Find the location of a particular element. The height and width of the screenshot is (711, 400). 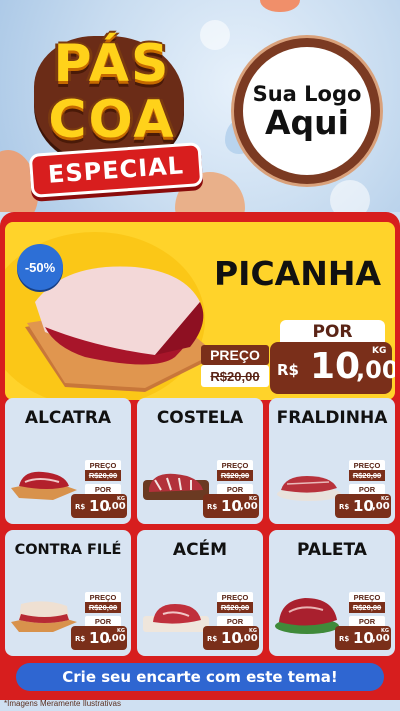

disclaimer-text: *Imagens Meramente Ilustrativas is located at coordinates (62, 703).